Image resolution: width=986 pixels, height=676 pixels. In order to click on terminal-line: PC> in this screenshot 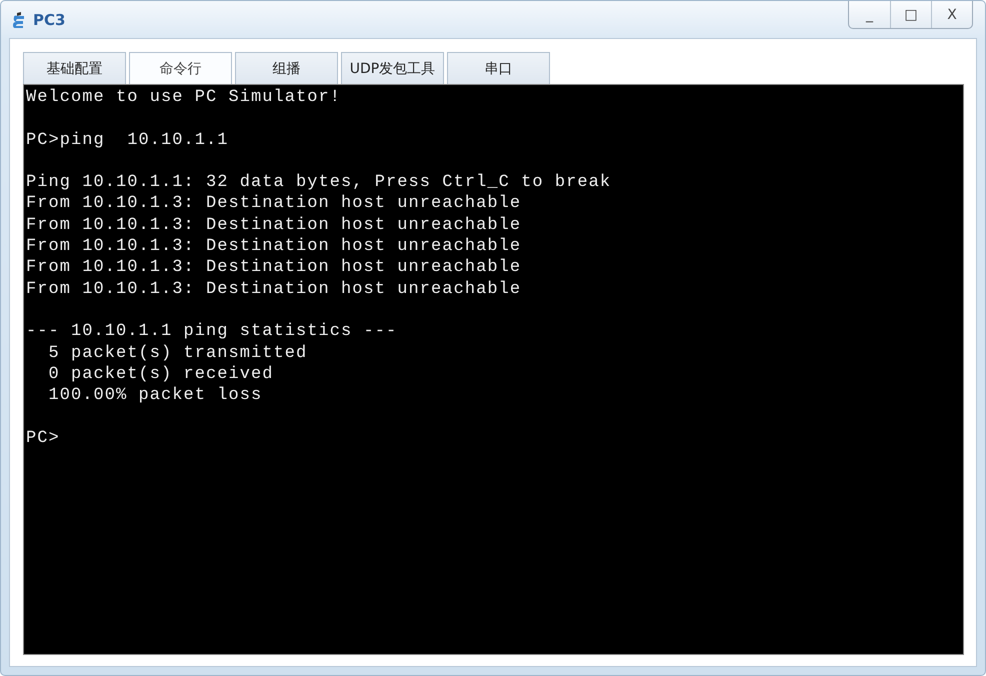, I will do `click(43, 439)`.